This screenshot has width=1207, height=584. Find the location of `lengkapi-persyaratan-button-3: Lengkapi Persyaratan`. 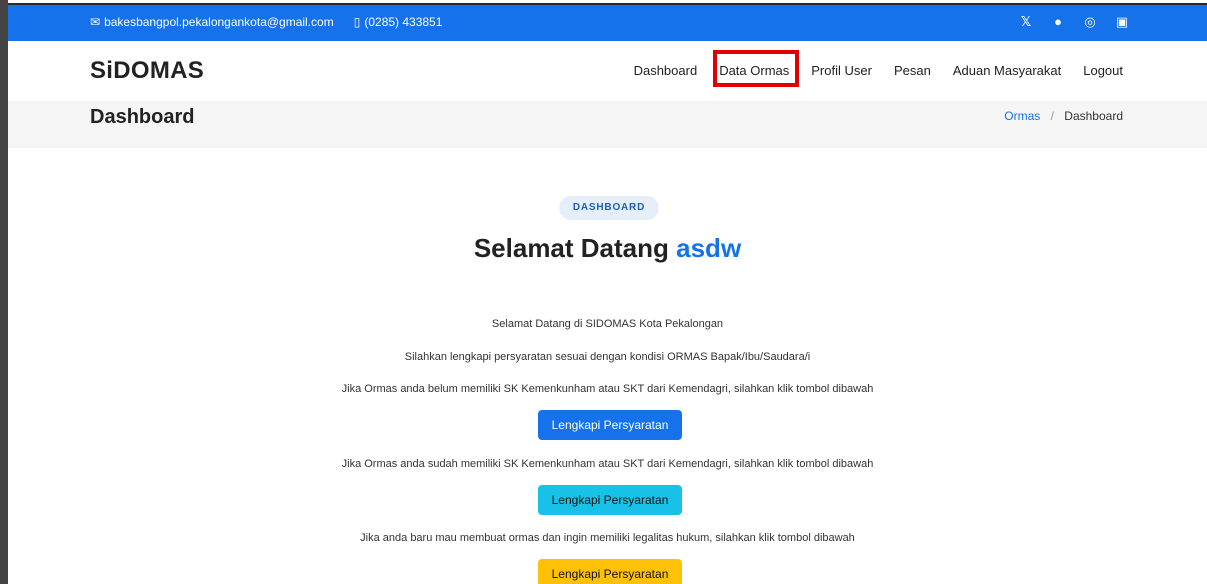

lengkapi-persyaratan-button-3: Lengkapi Persyaratan is located at coordinates (610, 571).